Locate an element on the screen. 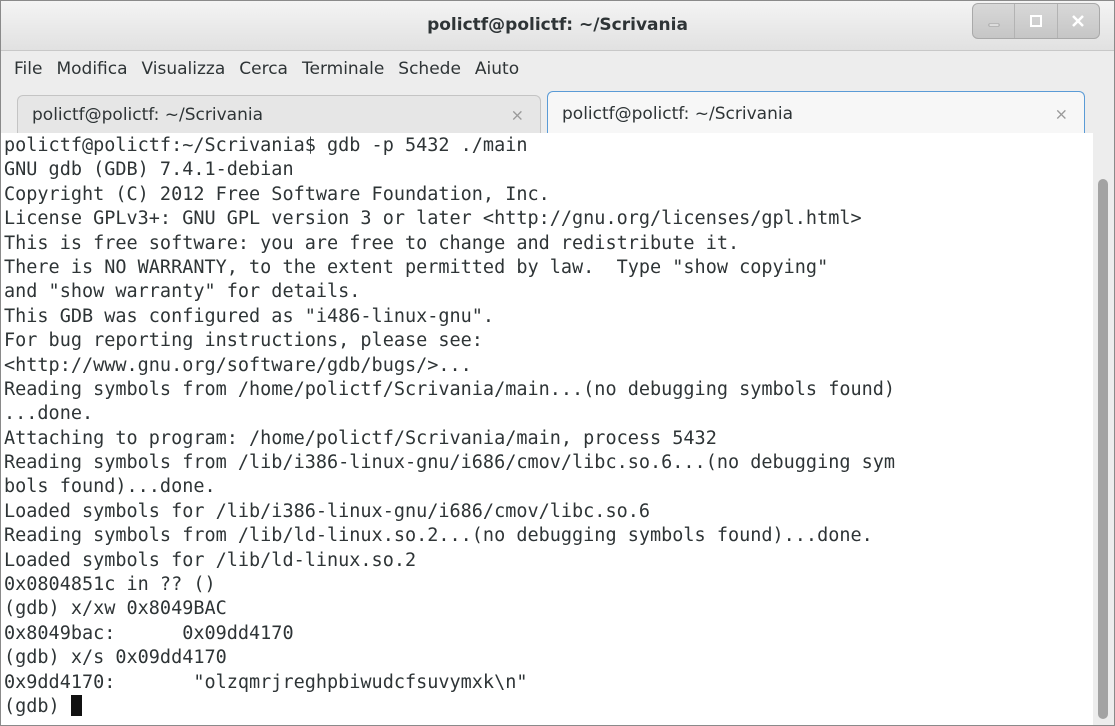 The width and height of the screenshot is (1115, 726). maximize-button is located at coordinates (1036, 21).